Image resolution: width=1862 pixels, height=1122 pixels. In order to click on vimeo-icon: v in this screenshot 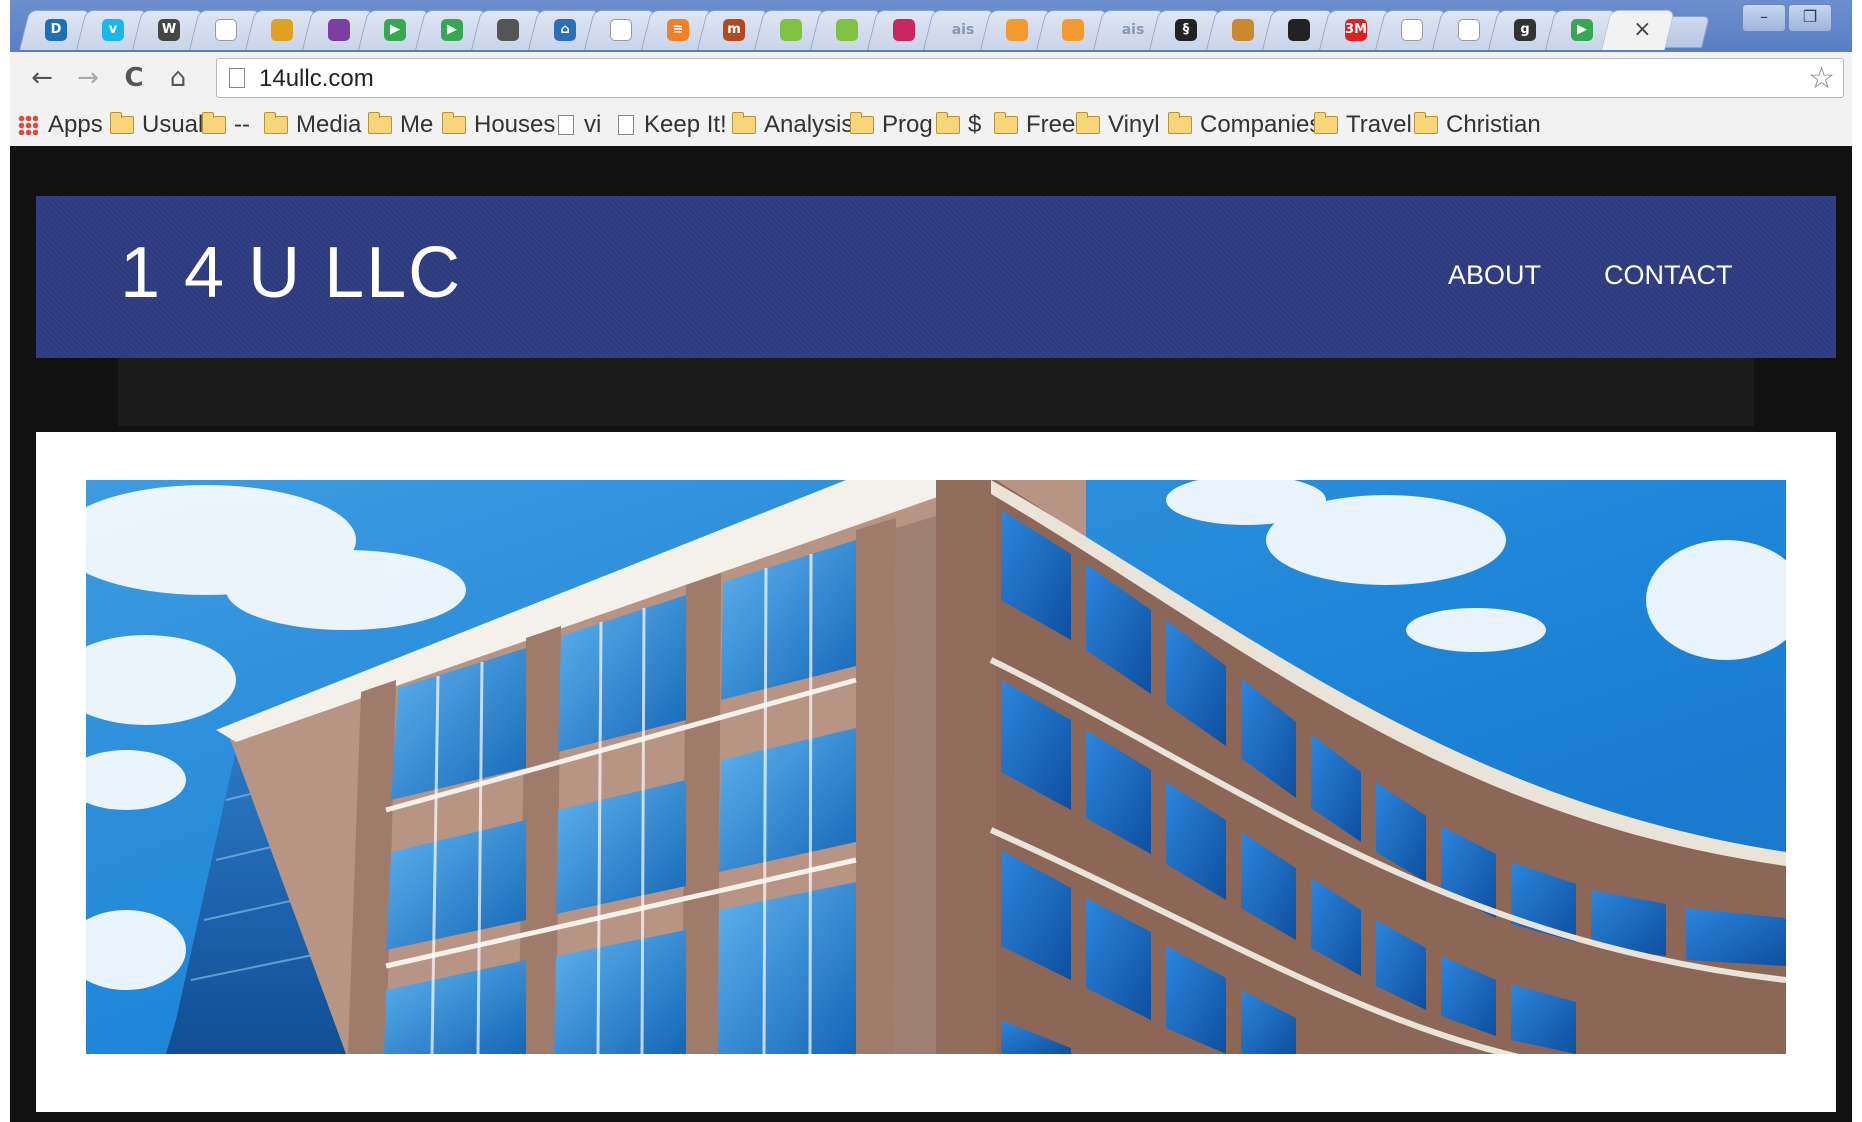, I will do `click(112, 30)`.